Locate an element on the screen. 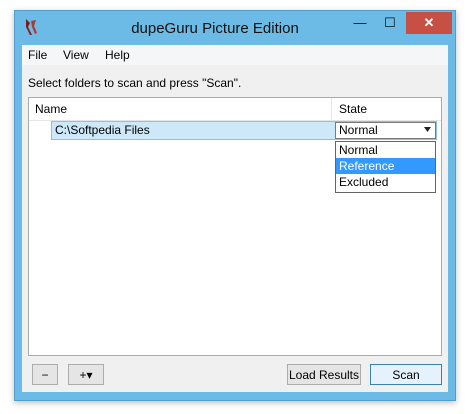  add-folder-button: +▾ is located at coordinates (86, 374).